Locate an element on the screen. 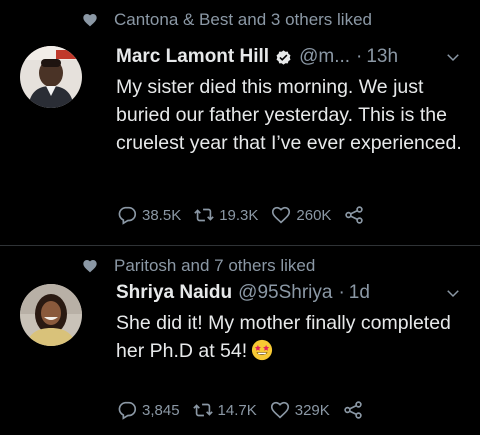  retweet-button: 19.3K is located at coordinates (225, 215).